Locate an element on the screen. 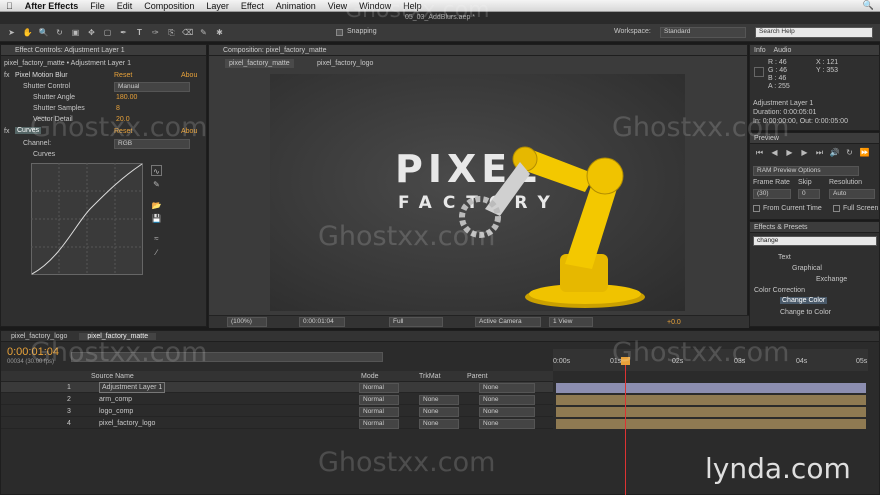 The height and width of the screenshot is (495, 880). effects-presets-tab: Effects & Presets is located at coordinates (814, 227).